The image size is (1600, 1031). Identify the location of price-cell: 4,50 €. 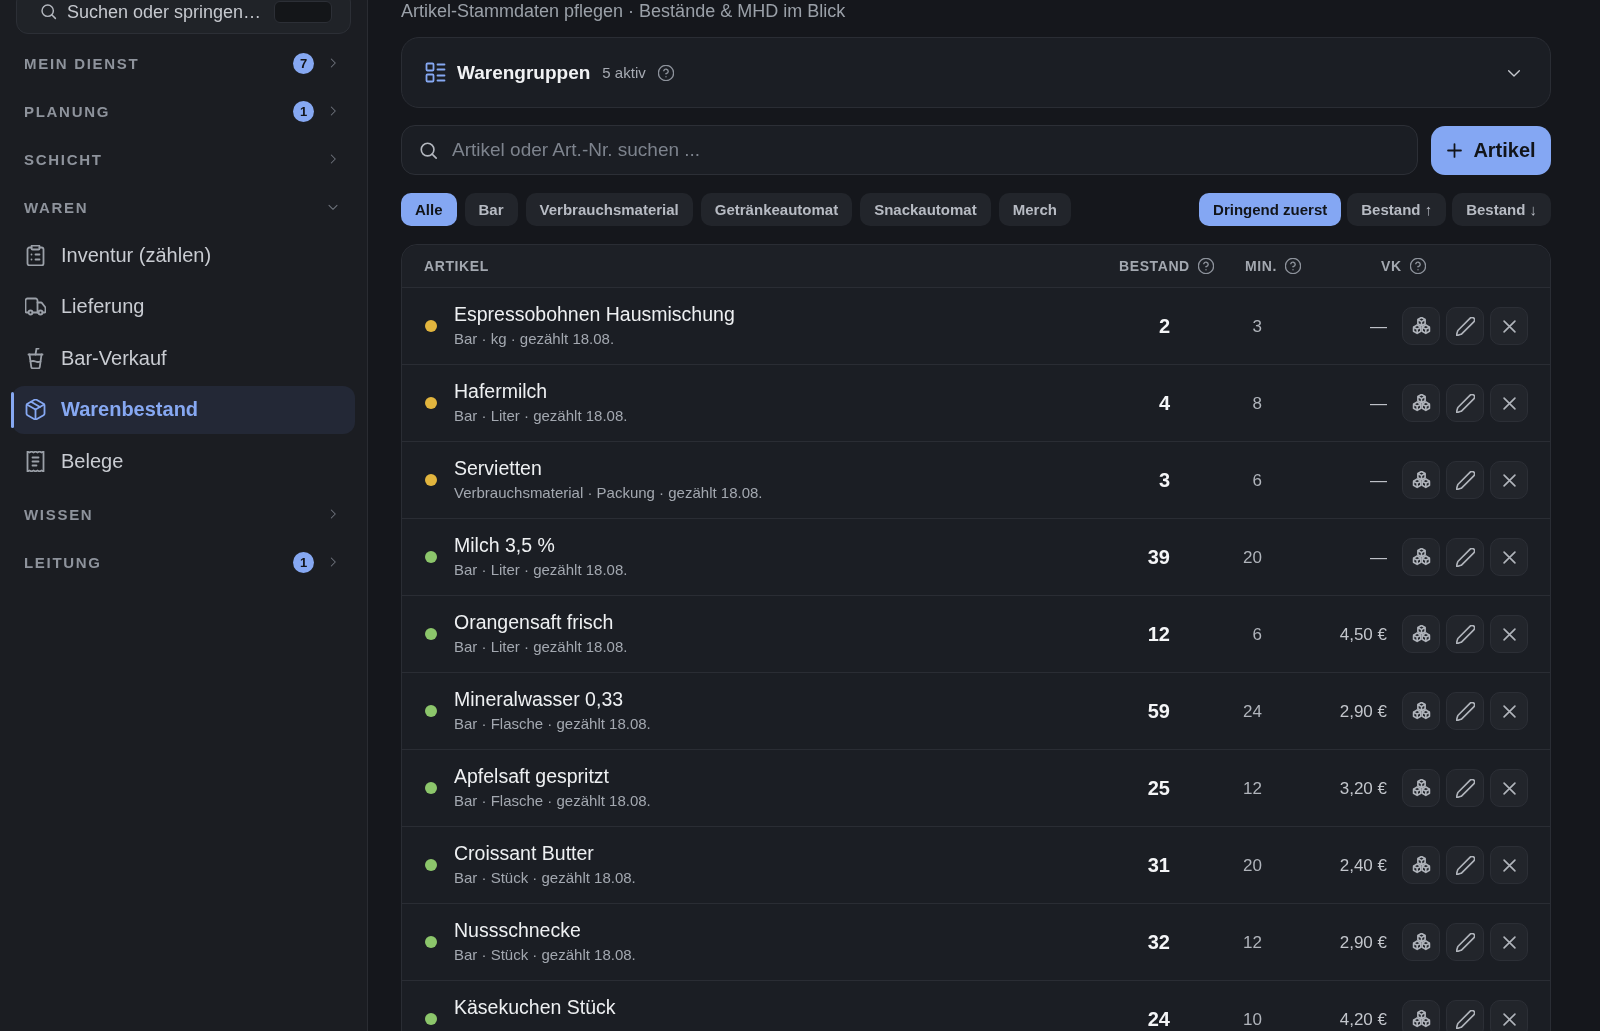
(1363, 634).